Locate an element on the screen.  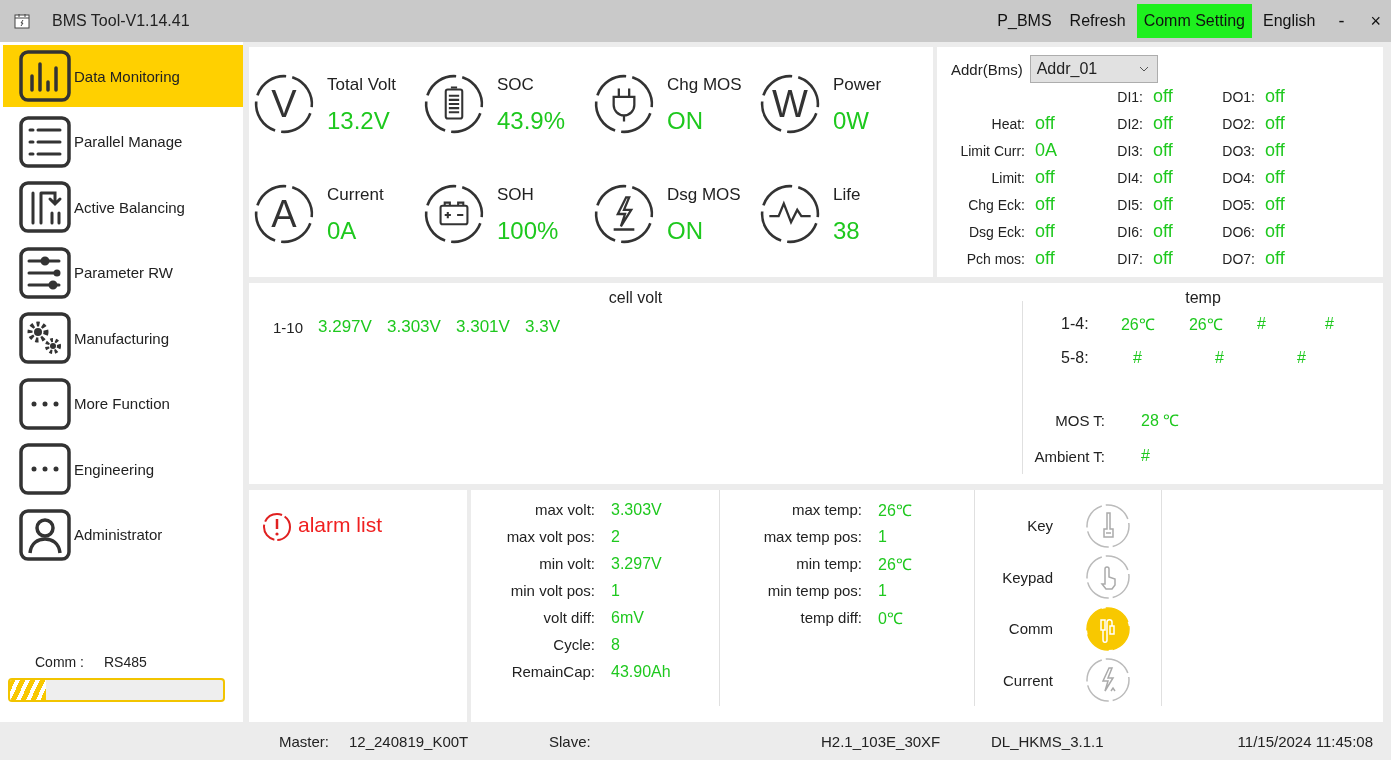
dots-icon is located at coordinates (45, 403).